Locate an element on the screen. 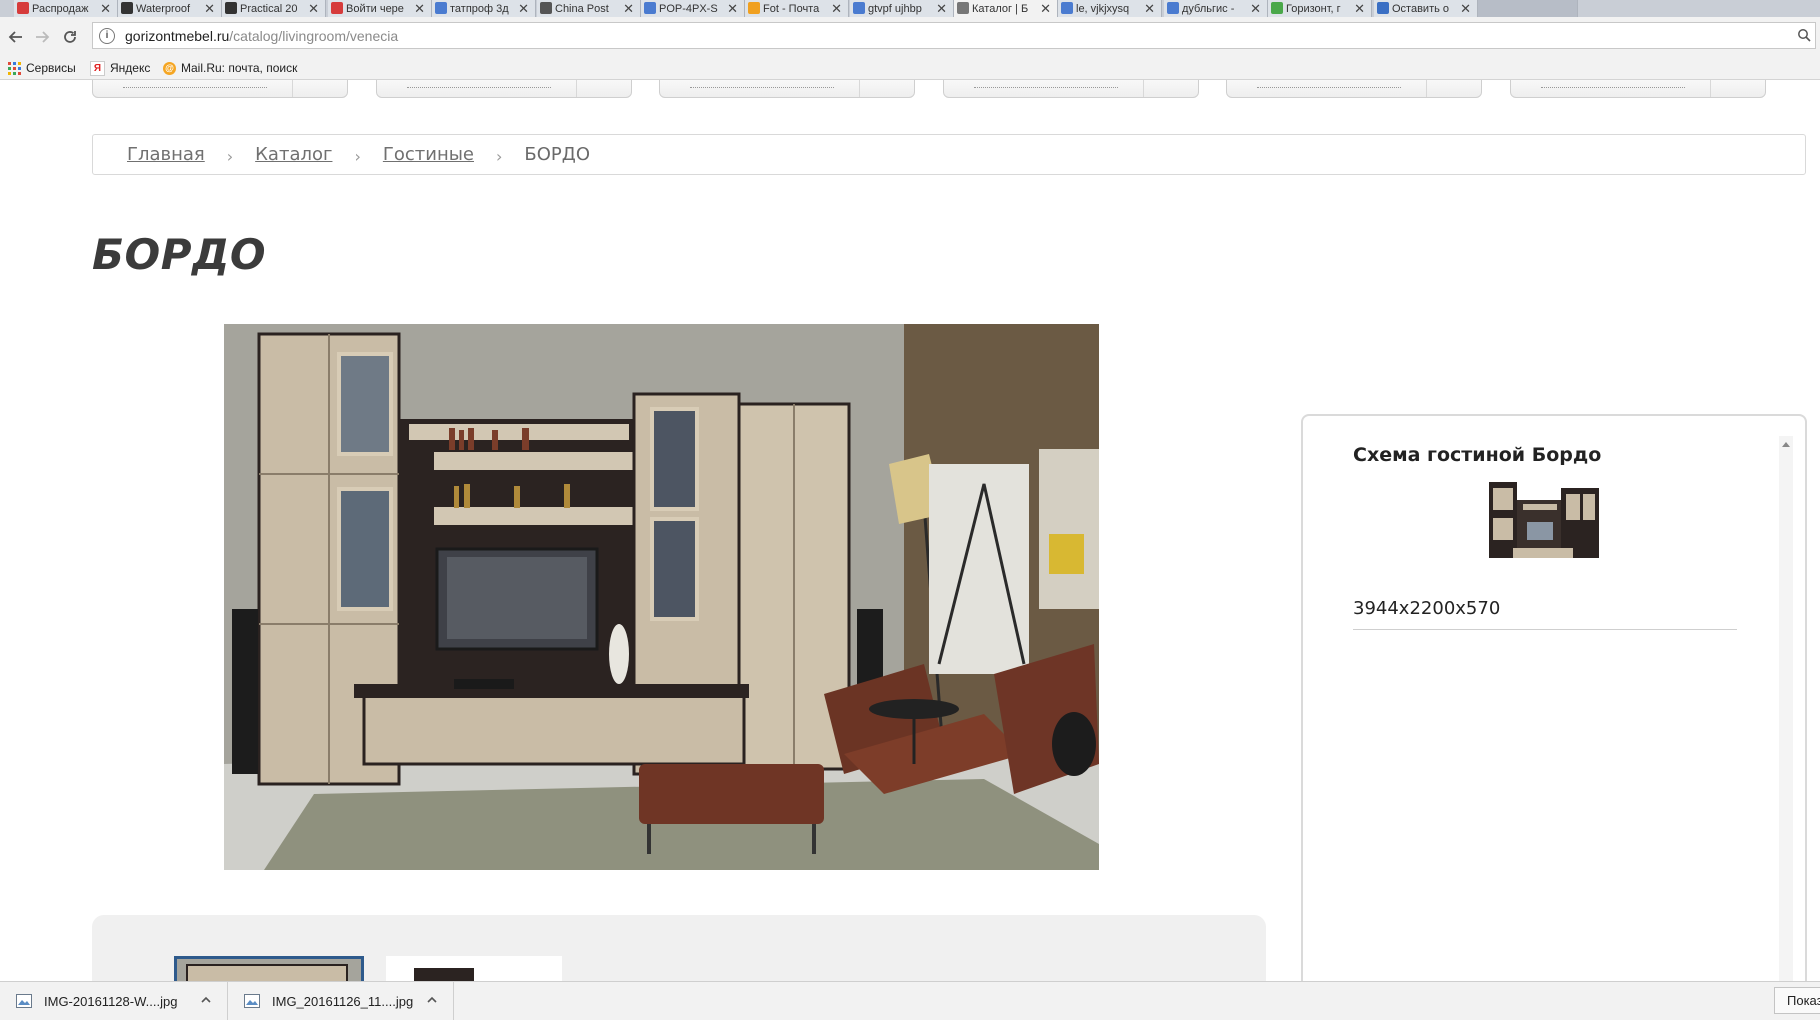  bookmark-apps: Сервисы is located at coordinates (42, 68).